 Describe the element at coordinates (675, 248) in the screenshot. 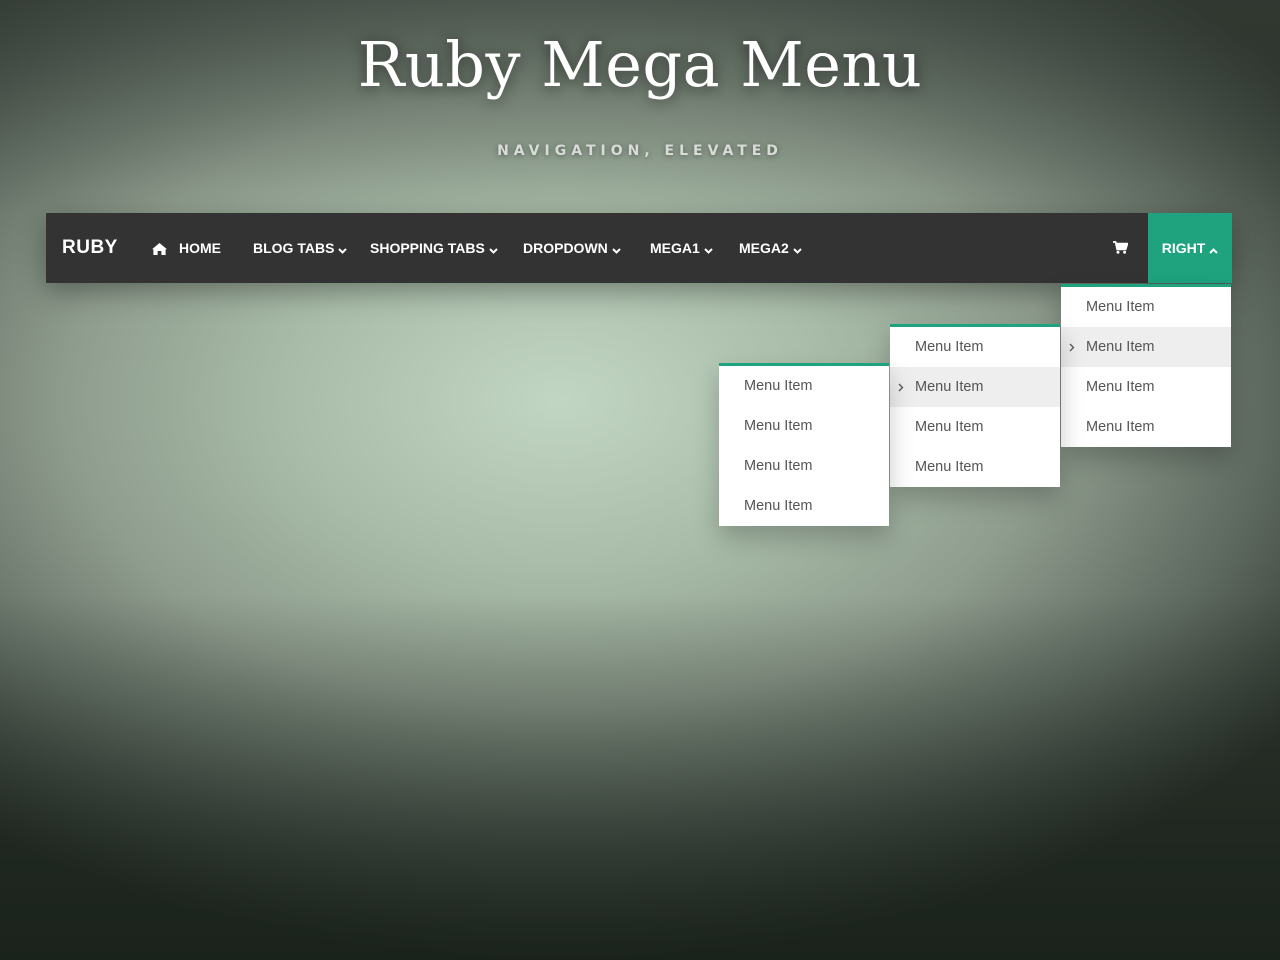

I see `nav-item-label: MEGA1` at that location.